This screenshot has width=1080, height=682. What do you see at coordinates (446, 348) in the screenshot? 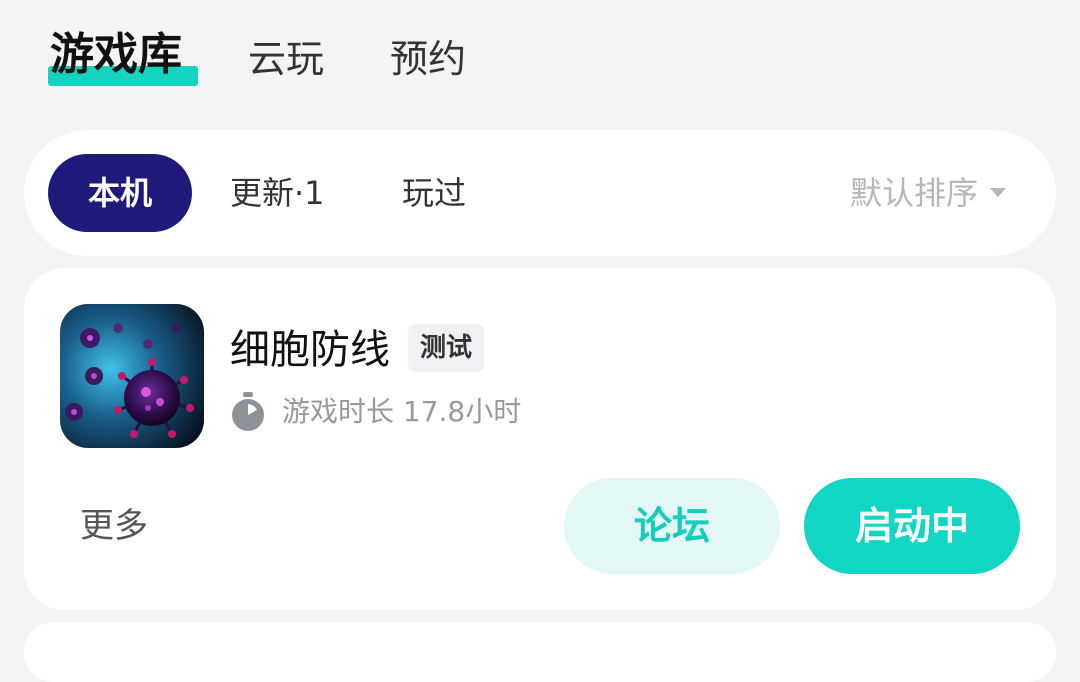
I see `test-badge: 测试` at bounding box center [446, 348].